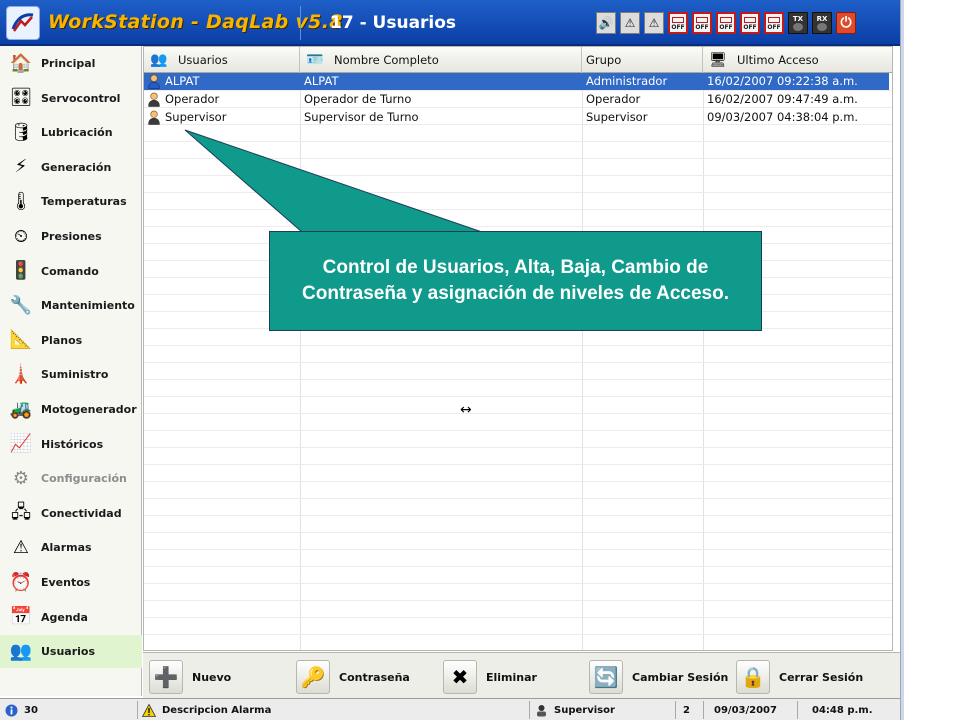 The width and height of the screenshot is (960, 720). Describe the element at coordinates (81, 98) in the screenshot. I see `sidebar-item-label: Servocontrol` at that location.